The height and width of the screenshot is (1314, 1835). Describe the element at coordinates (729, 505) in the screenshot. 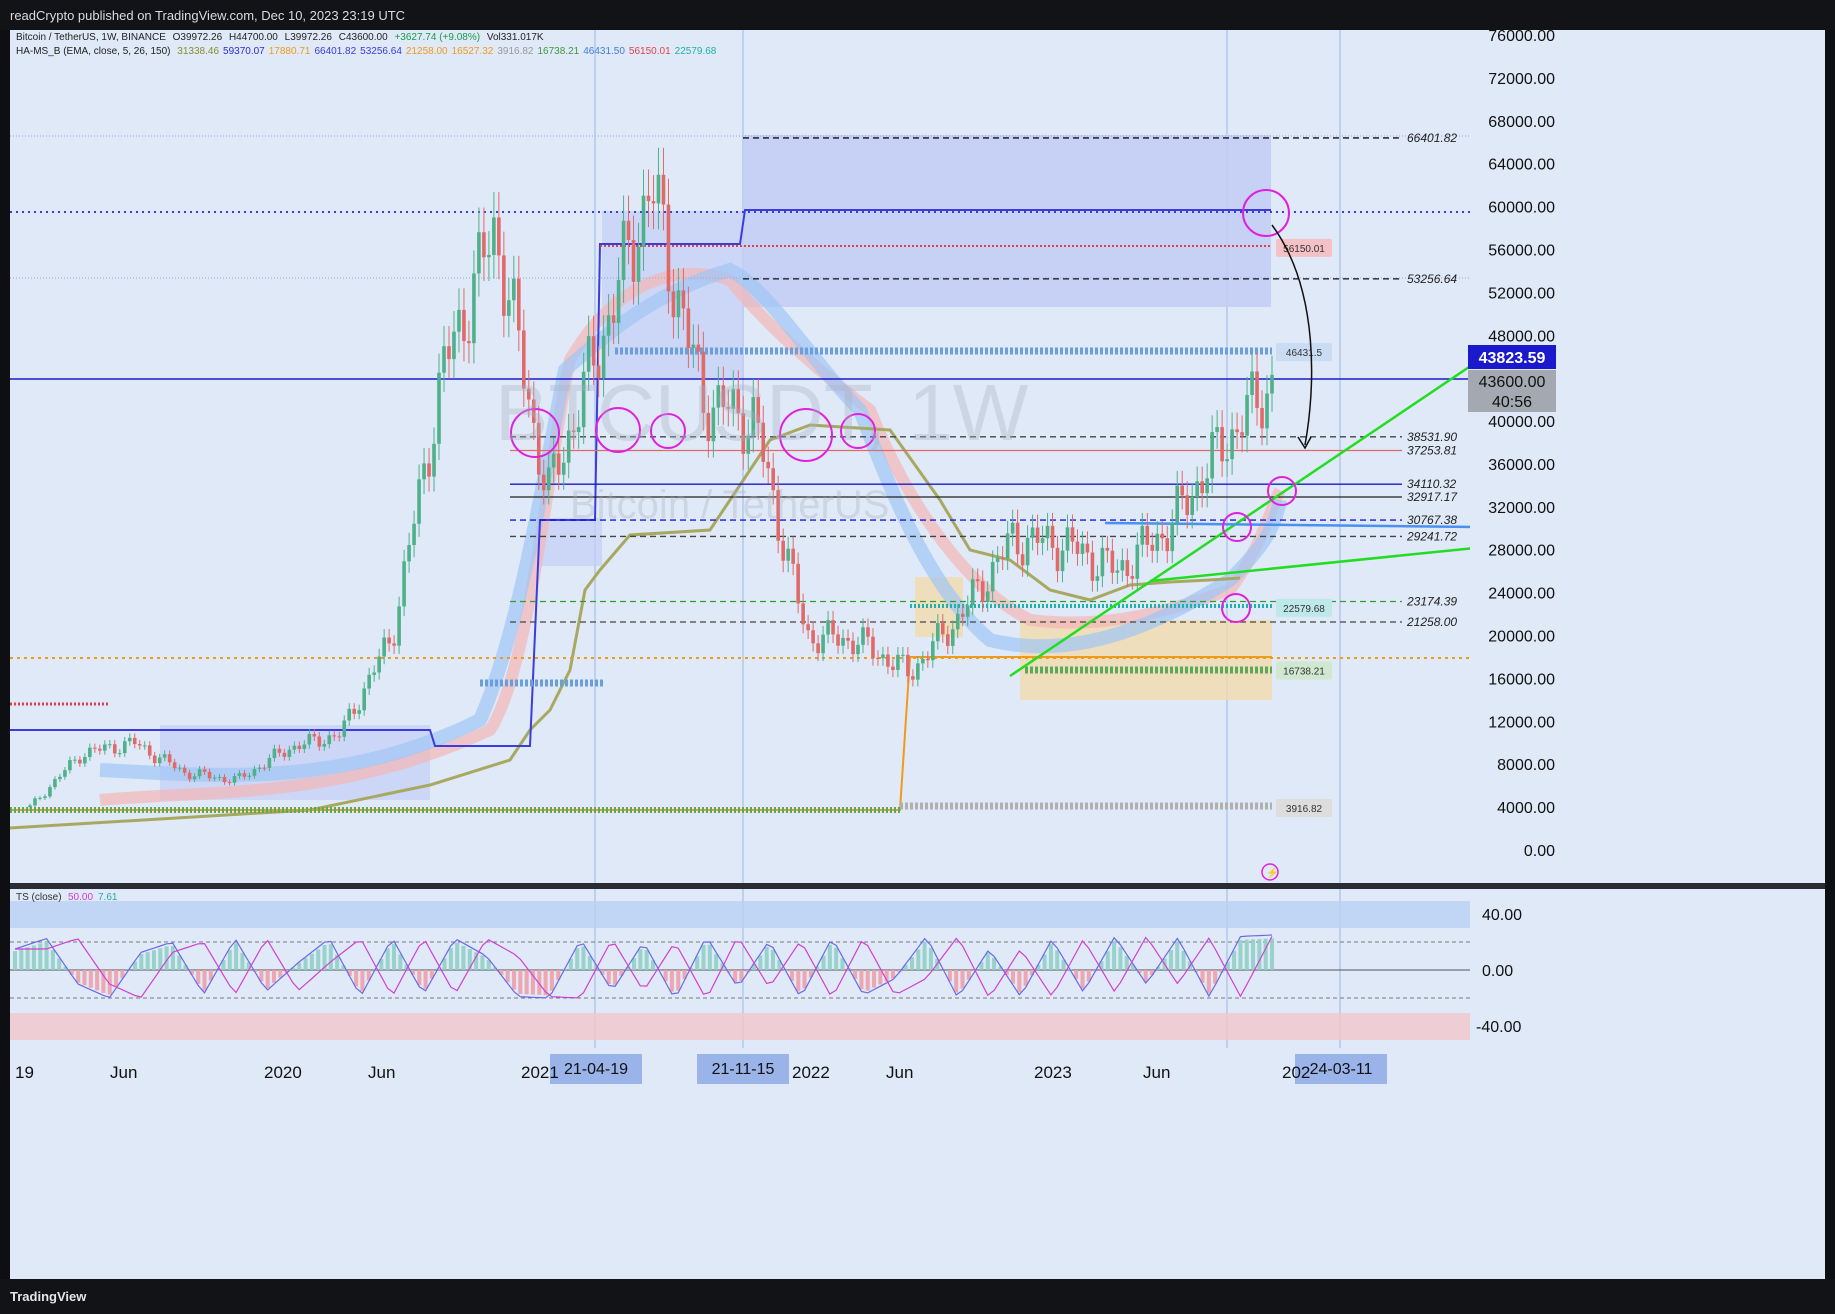

I see `watermark-name: Bitcoin / TetherUS` at that location.